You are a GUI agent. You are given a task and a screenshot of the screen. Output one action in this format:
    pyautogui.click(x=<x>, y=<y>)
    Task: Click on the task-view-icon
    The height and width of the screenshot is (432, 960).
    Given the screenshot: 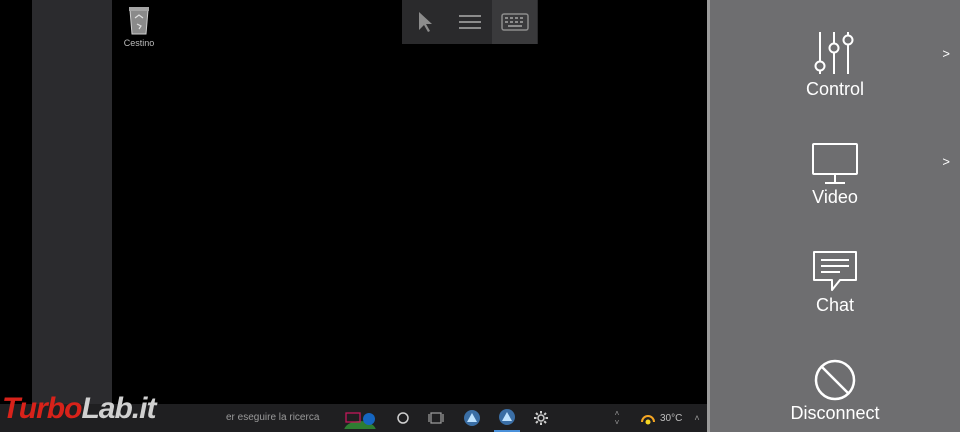 What is the action you would take?
    pyautogui.click(x=436, y=418)
    